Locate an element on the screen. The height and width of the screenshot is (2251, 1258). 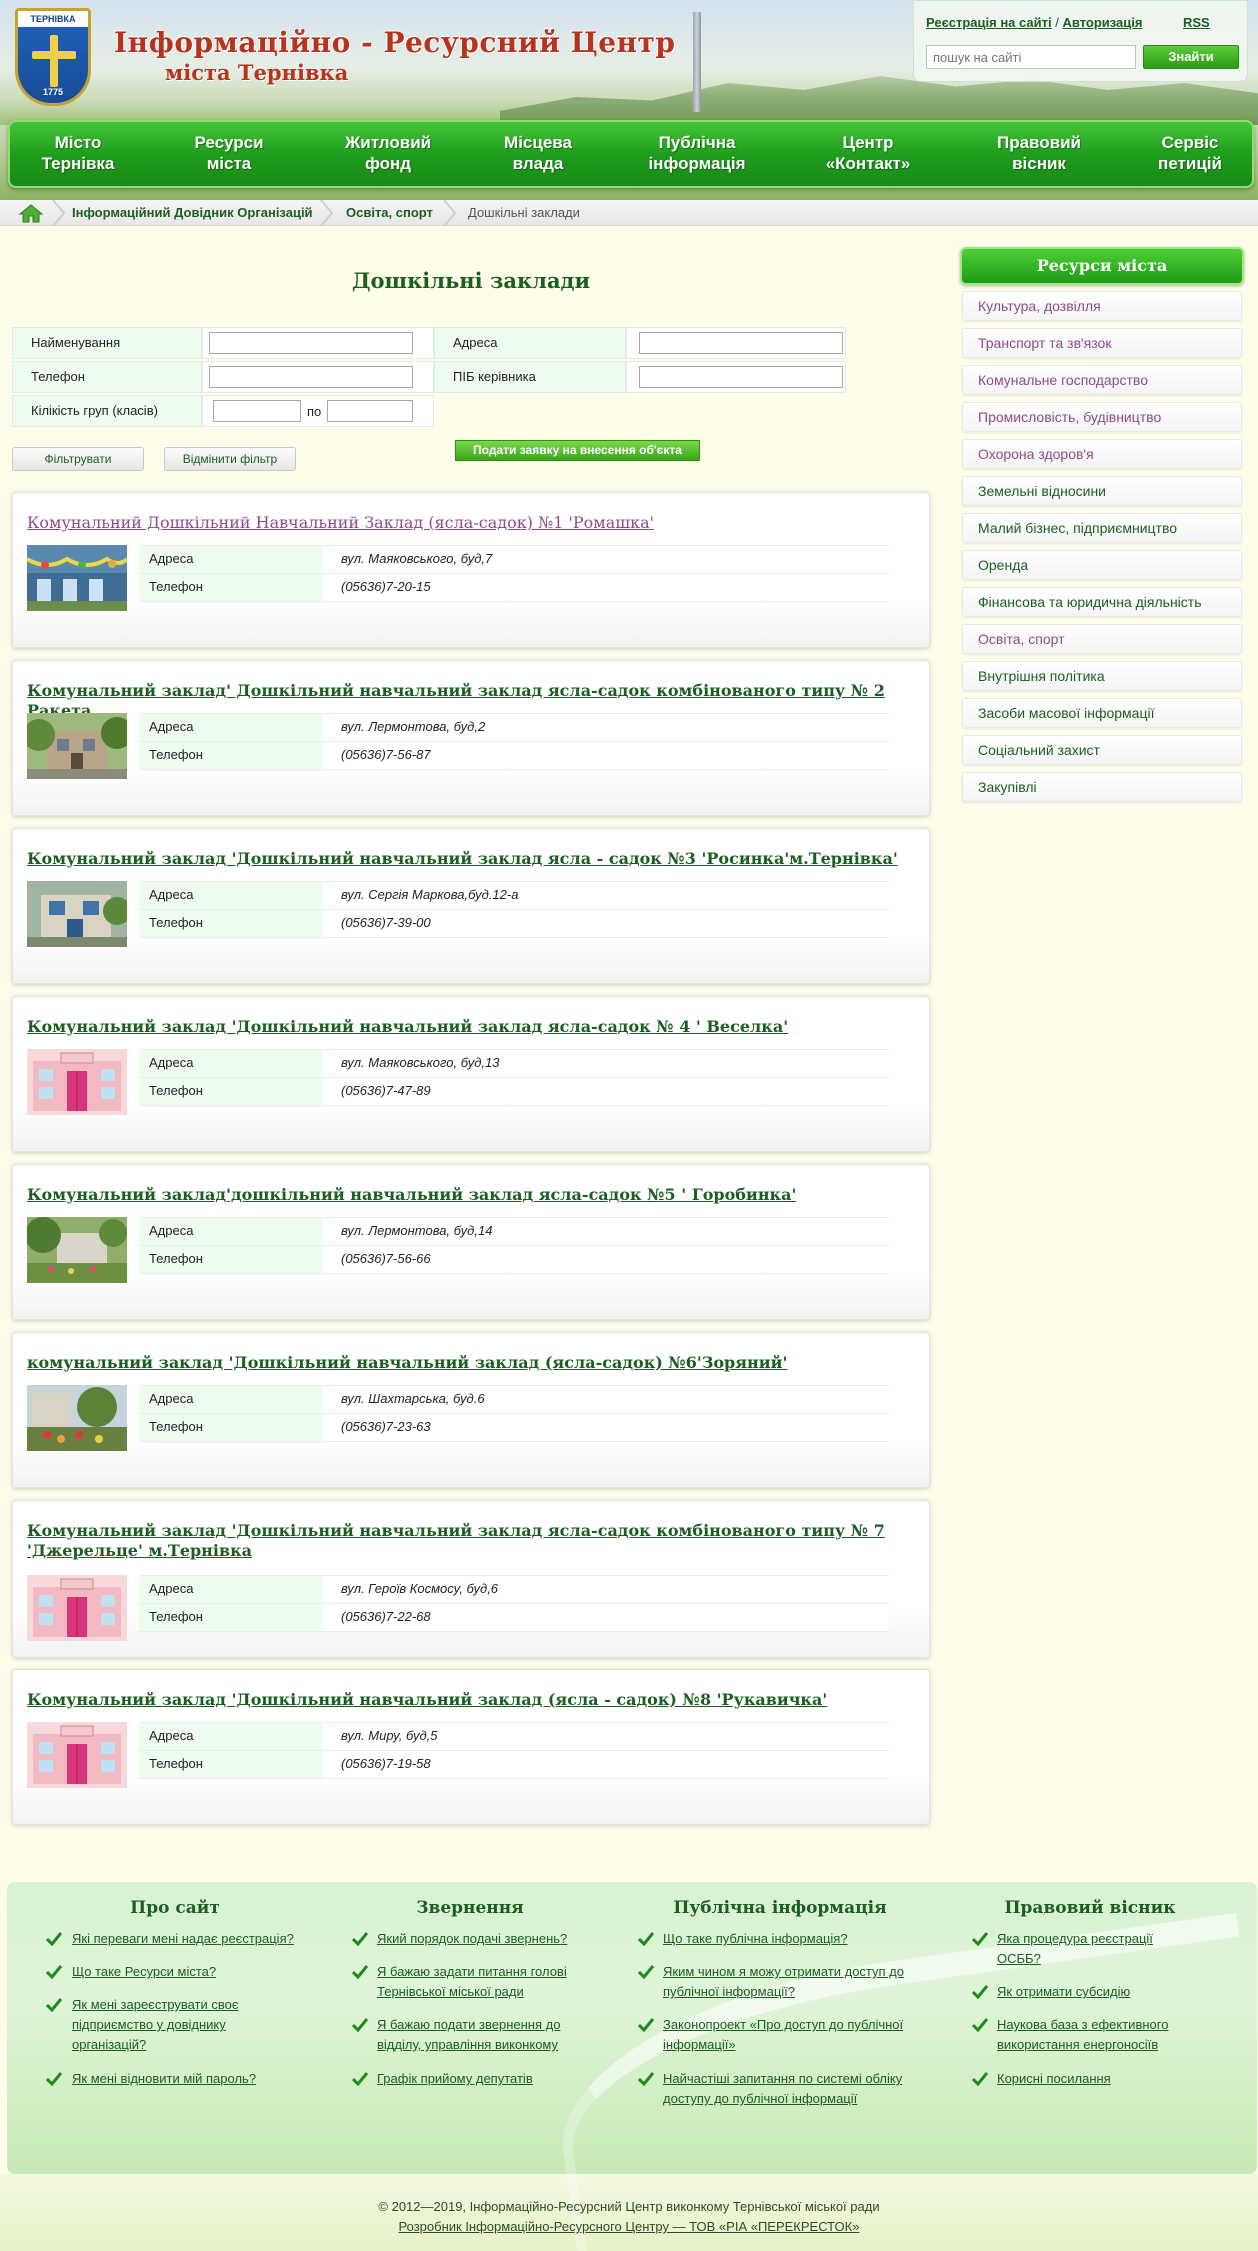
page-title: Дошкільні заклади is located at coordinates (471, 280).